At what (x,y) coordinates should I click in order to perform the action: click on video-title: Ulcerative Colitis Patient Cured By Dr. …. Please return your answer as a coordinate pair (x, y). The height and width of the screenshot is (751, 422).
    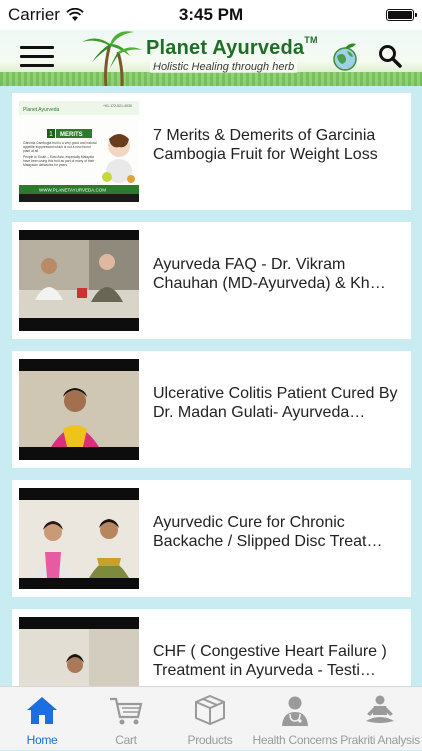
    Looking at the image, I should click on (275, 403).